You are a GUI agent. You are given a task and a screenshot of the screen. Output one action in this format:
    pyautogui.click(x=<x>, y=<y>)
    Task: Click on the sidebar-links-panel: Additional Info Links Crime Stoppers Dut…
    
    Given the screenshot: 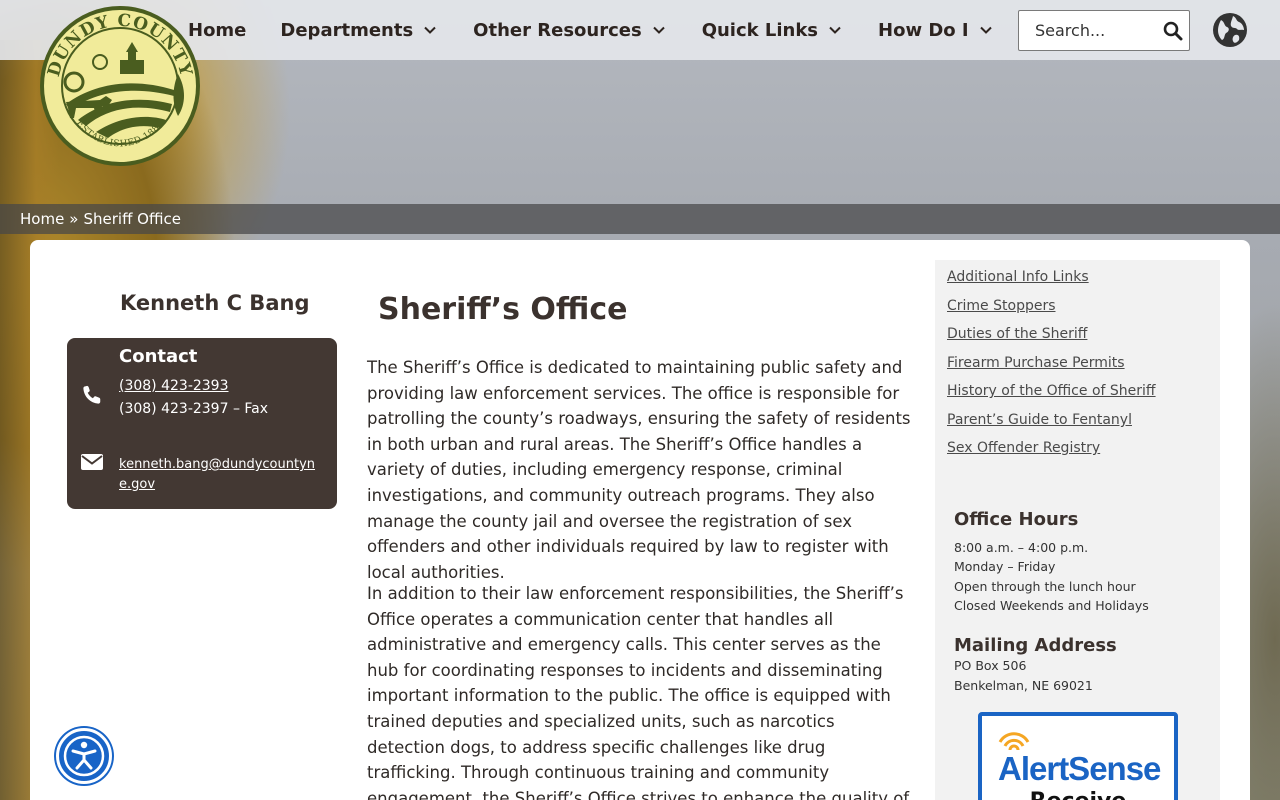 What is the action you would take?
    pyautogui.click(x=1077, y=372)
    